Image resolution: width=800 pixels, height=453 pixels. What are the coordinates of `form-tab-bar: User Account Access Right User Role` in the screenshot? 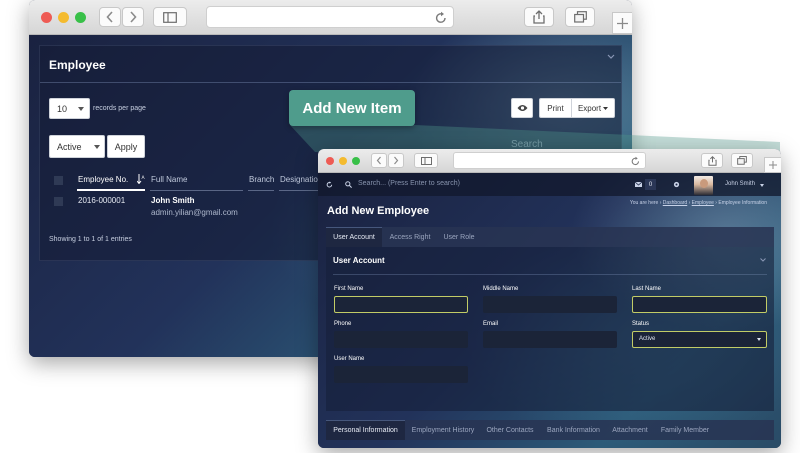 It's located at (550, 237).